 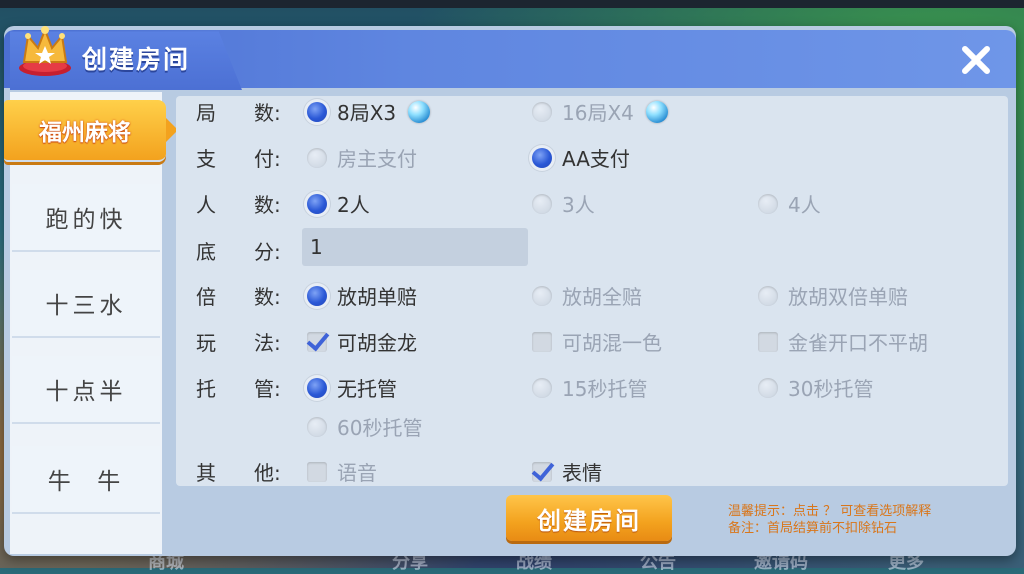 I want to click on multiplier-option-single: 放胡单赔, so click(x=362, y=295).